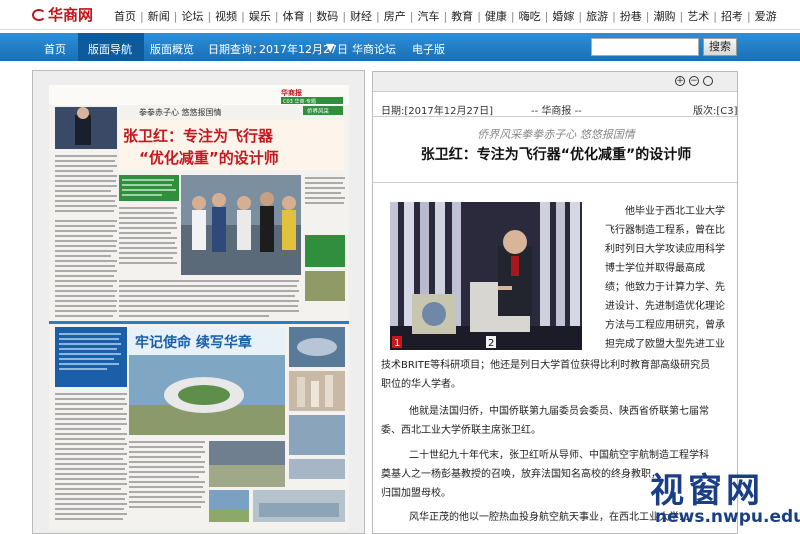 This screenshot has width=800, height=534. Describe the element at coordinates (428, 49) in the screenshot. I see `nav-epaper: 电子版` at that location.